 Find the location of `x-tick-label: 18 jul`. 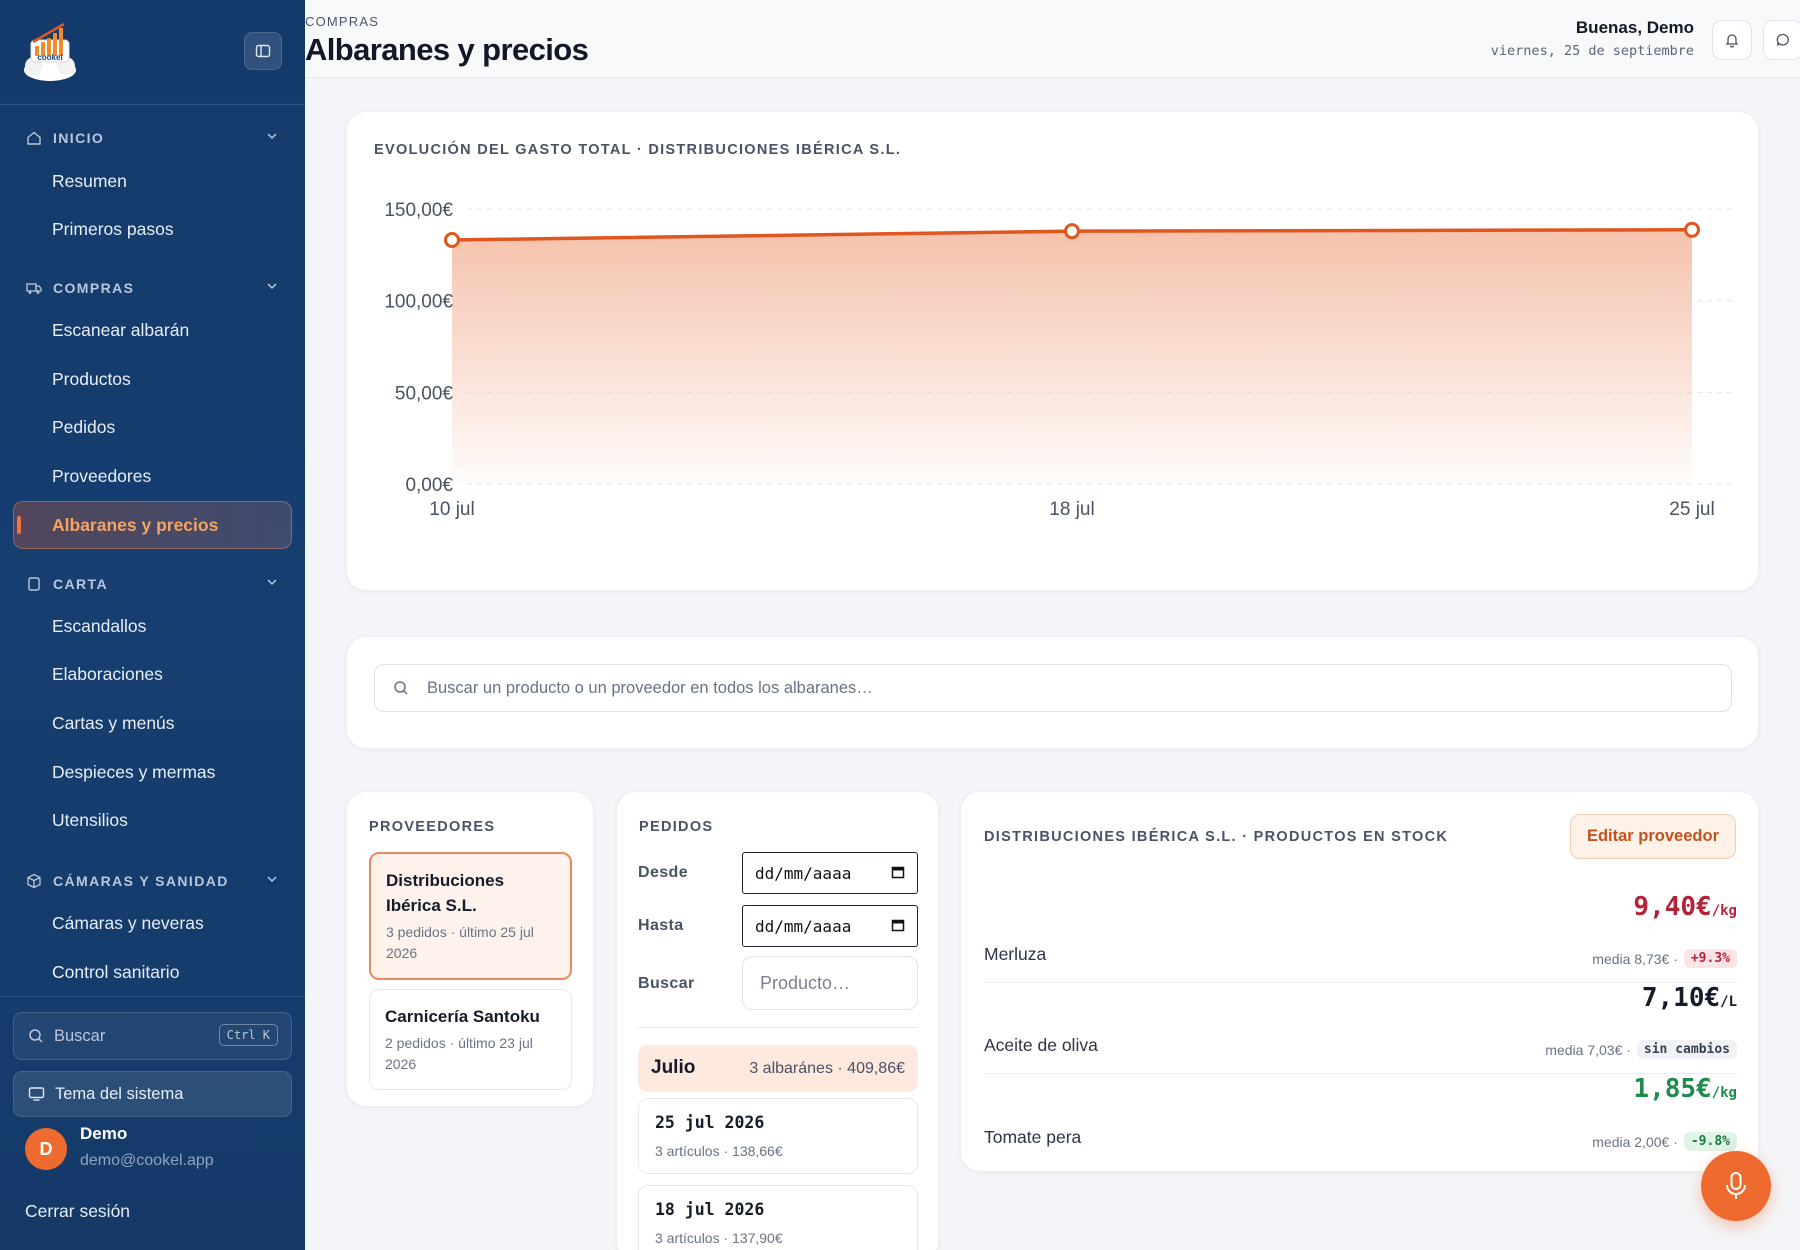

x-tick-label: 18 jul is located at coordinates (1071, 509).